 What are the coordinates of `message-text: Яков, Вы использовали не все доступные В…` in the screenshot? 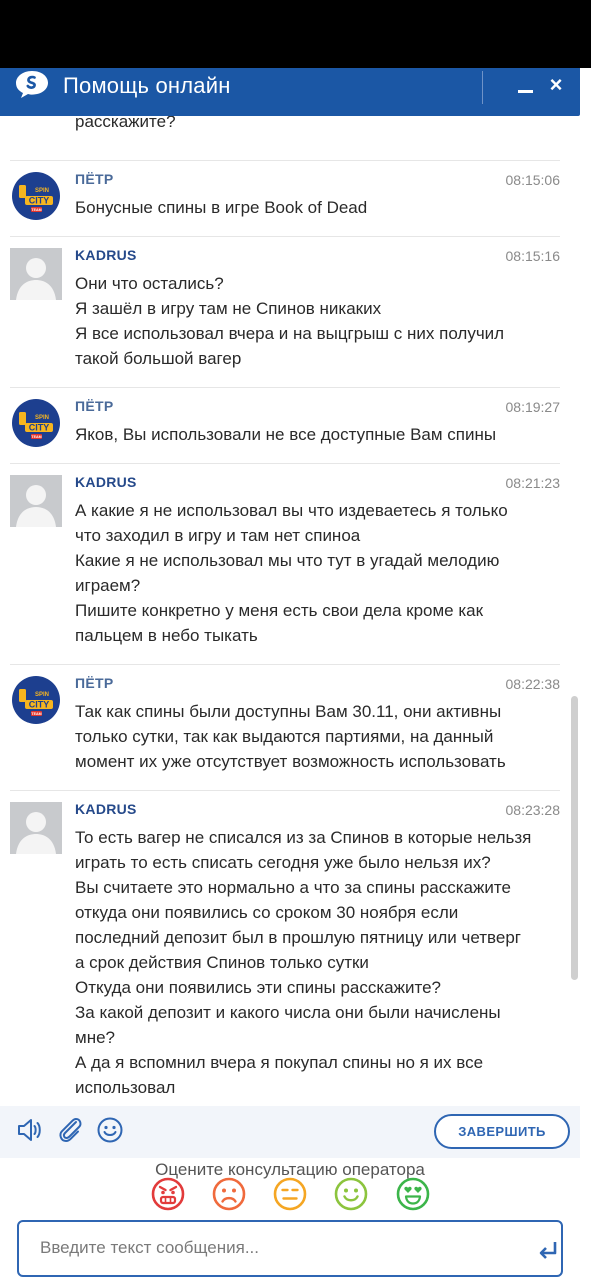 It's located at (318, 434).